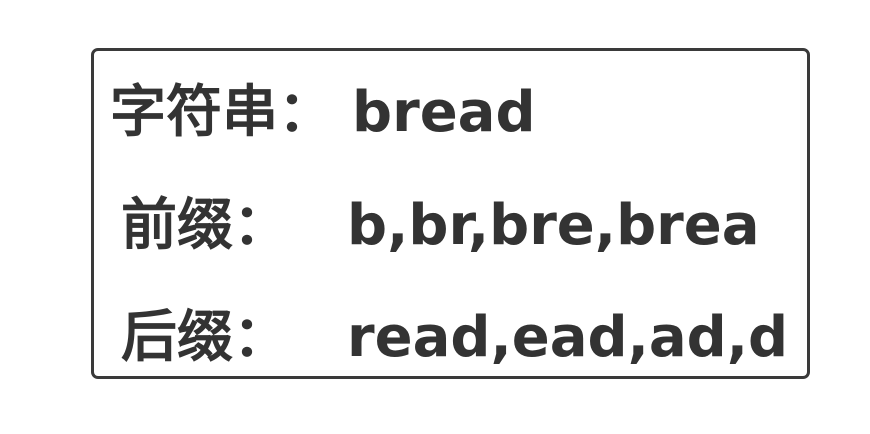  What do you see at coordinates (205, 225) in the screenshot?
I see `prefix-label: 前缀：` at bounding box center [205, 225].